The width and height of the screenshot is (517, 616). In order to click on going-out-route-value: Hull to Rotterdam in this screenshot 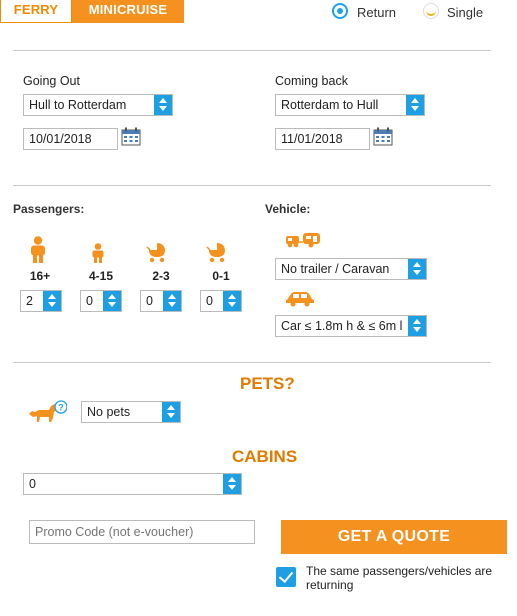, I will do `click(78, 105)`.